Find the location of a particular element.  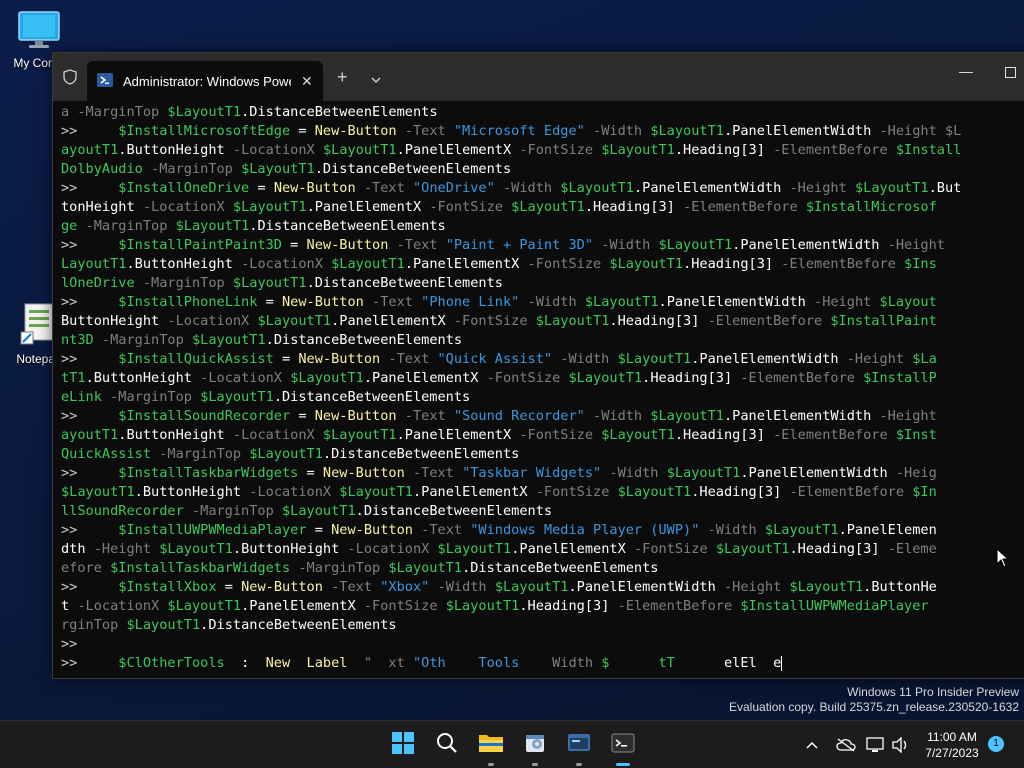

clock-date: 7/27/2023 is located at coordinates (952, 753).